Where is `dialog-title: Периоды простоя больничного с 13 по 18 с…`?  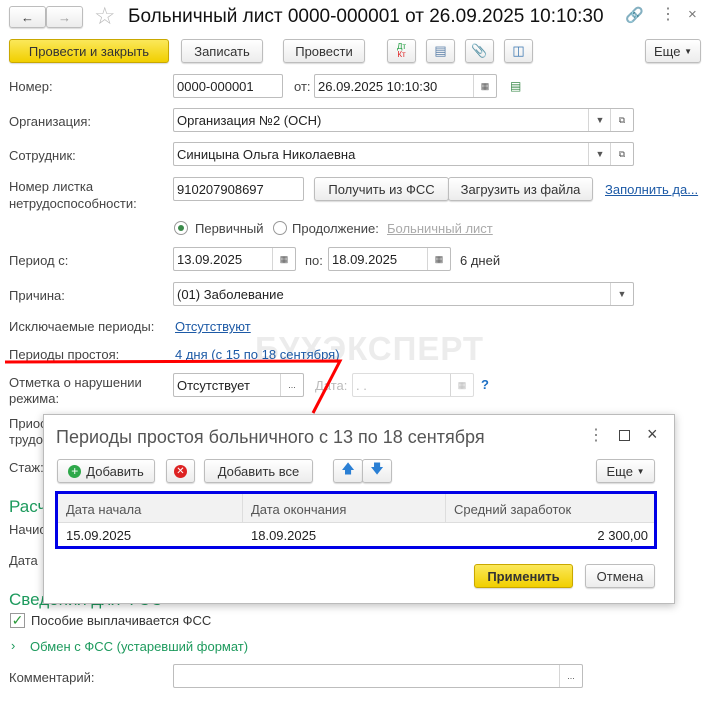 dialog-title: Периоды простоя больничного с 13 по 18 с… is located at coordinates (270, 437).